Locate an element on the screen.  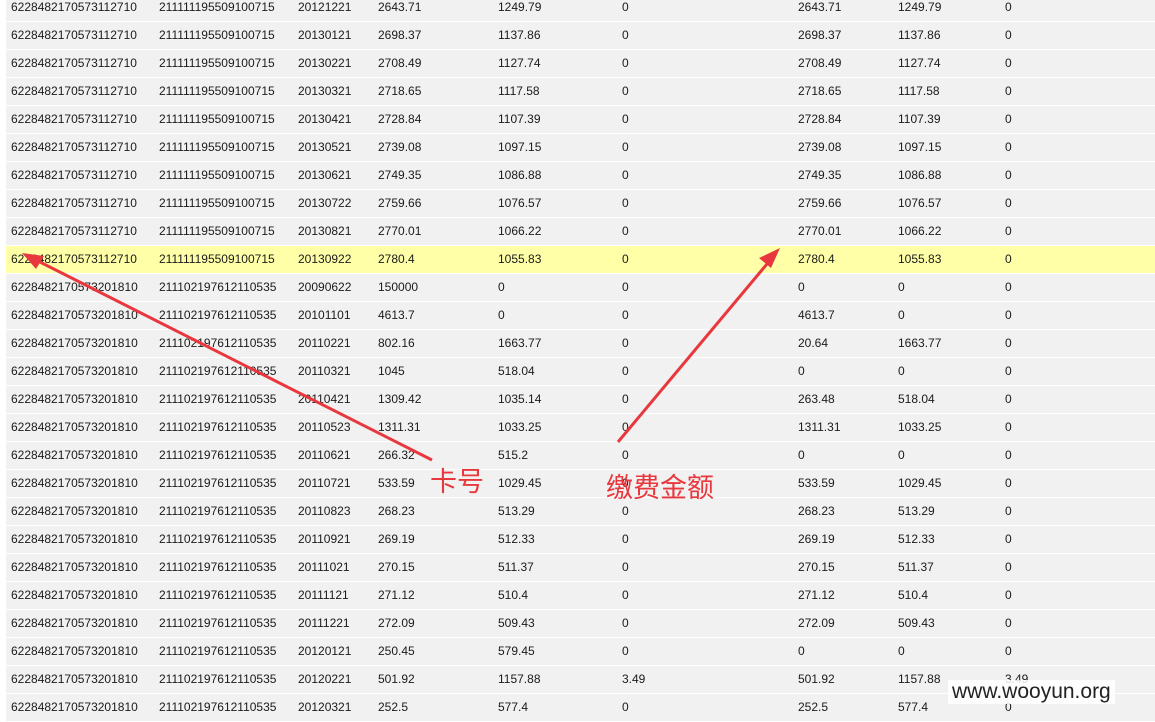
table-cell: 20120321 is located at coordinates (325, 707).